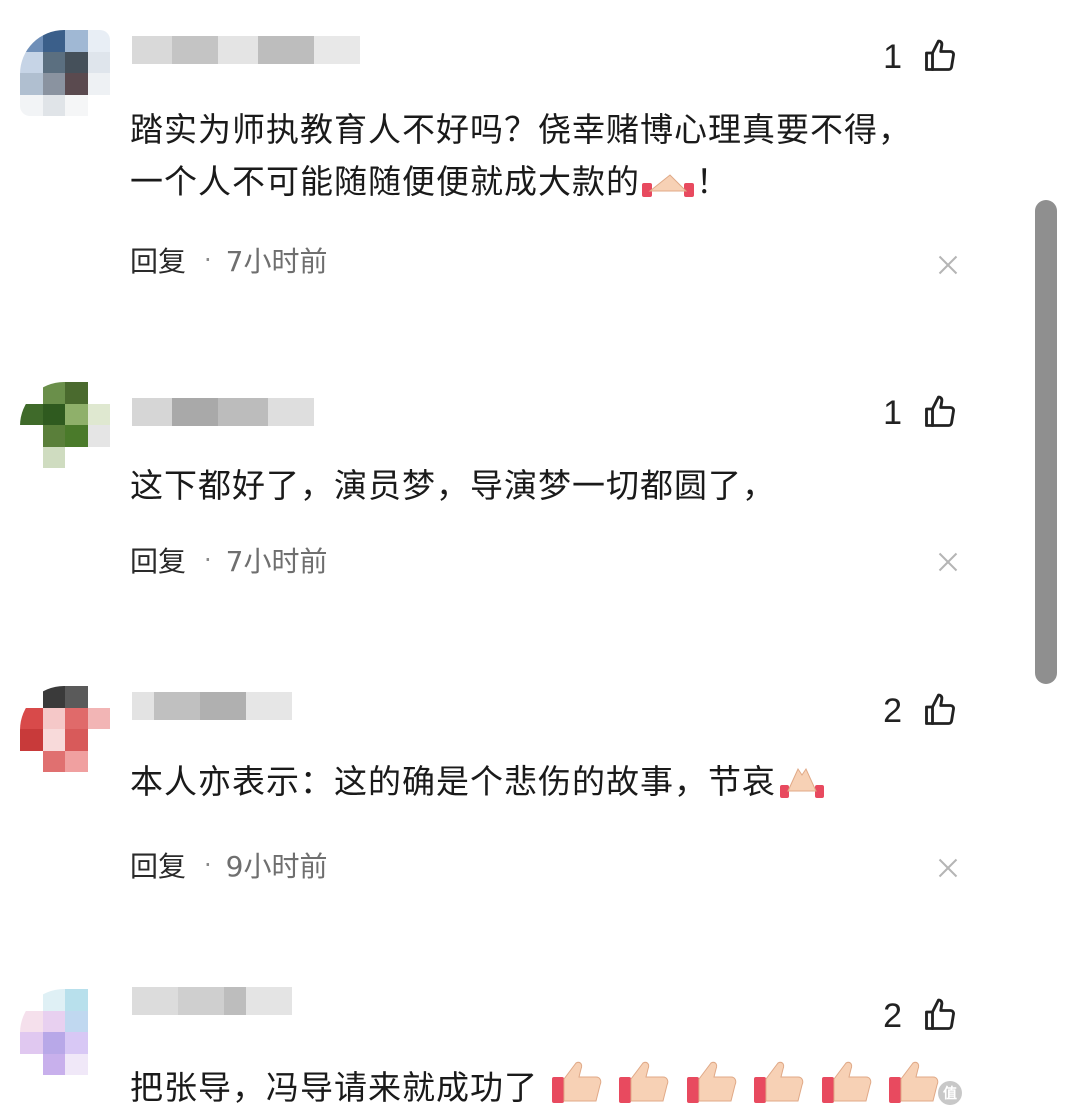  I want to click on timestamp: 9小时前, so click(276, 866).